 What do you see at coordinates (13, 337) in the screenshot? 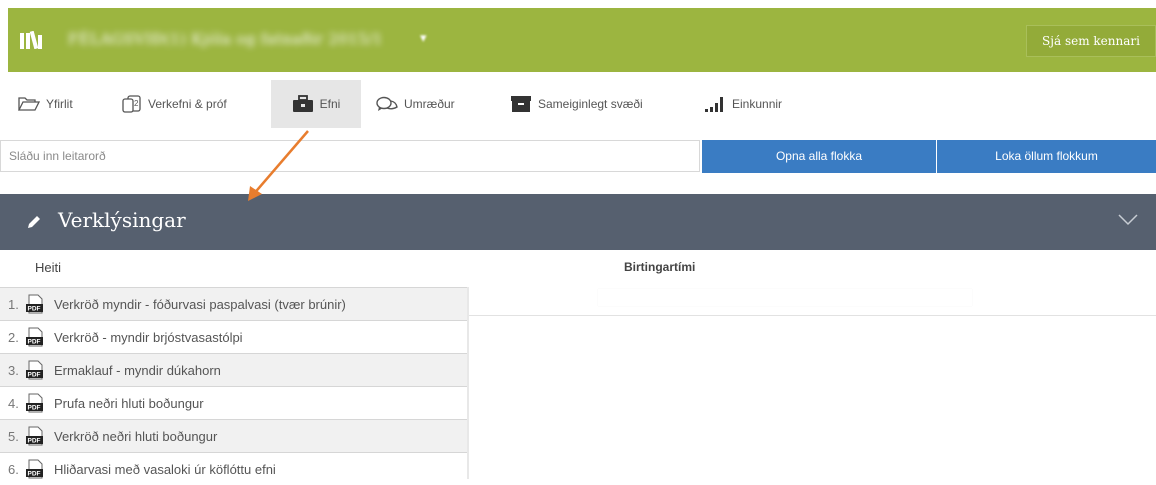
I see `row-number: 2.` at bounding box center [13, 337].